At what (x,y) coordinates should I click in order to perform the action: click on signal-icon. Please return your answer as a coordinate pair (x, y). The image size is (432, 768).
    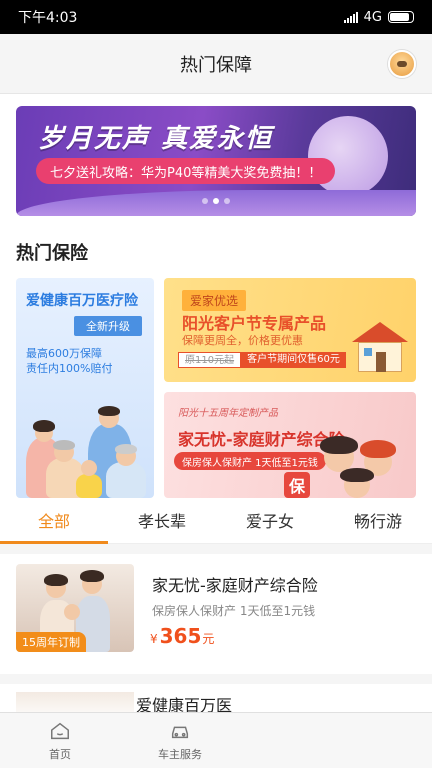
    Looking at the image, I should click on (350, 17).